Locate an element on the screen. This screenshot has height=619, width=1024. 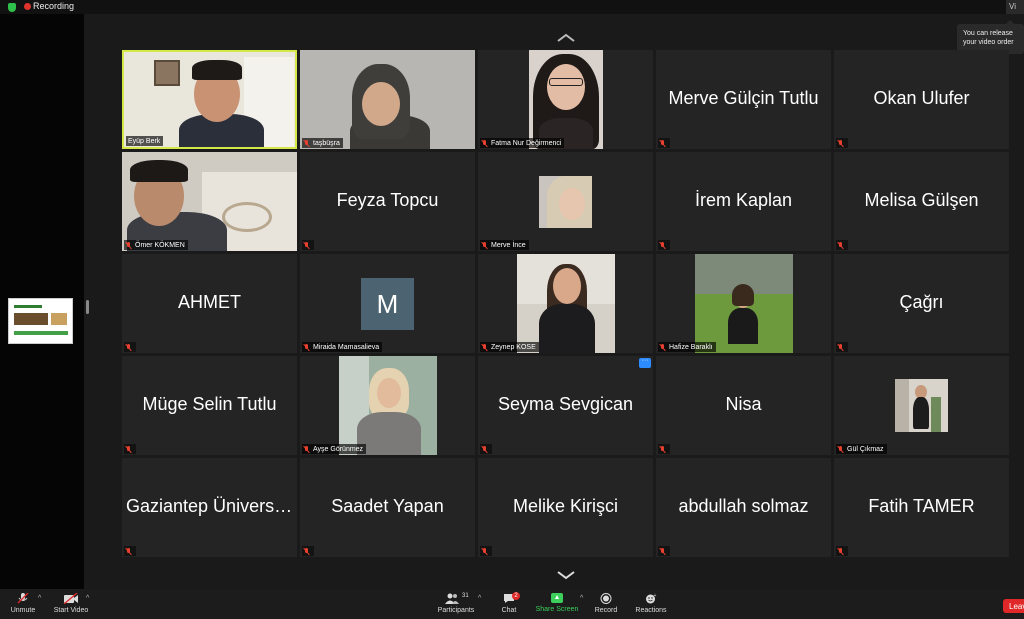
start-video-button: Start Video is located at coordinates (71, 603).